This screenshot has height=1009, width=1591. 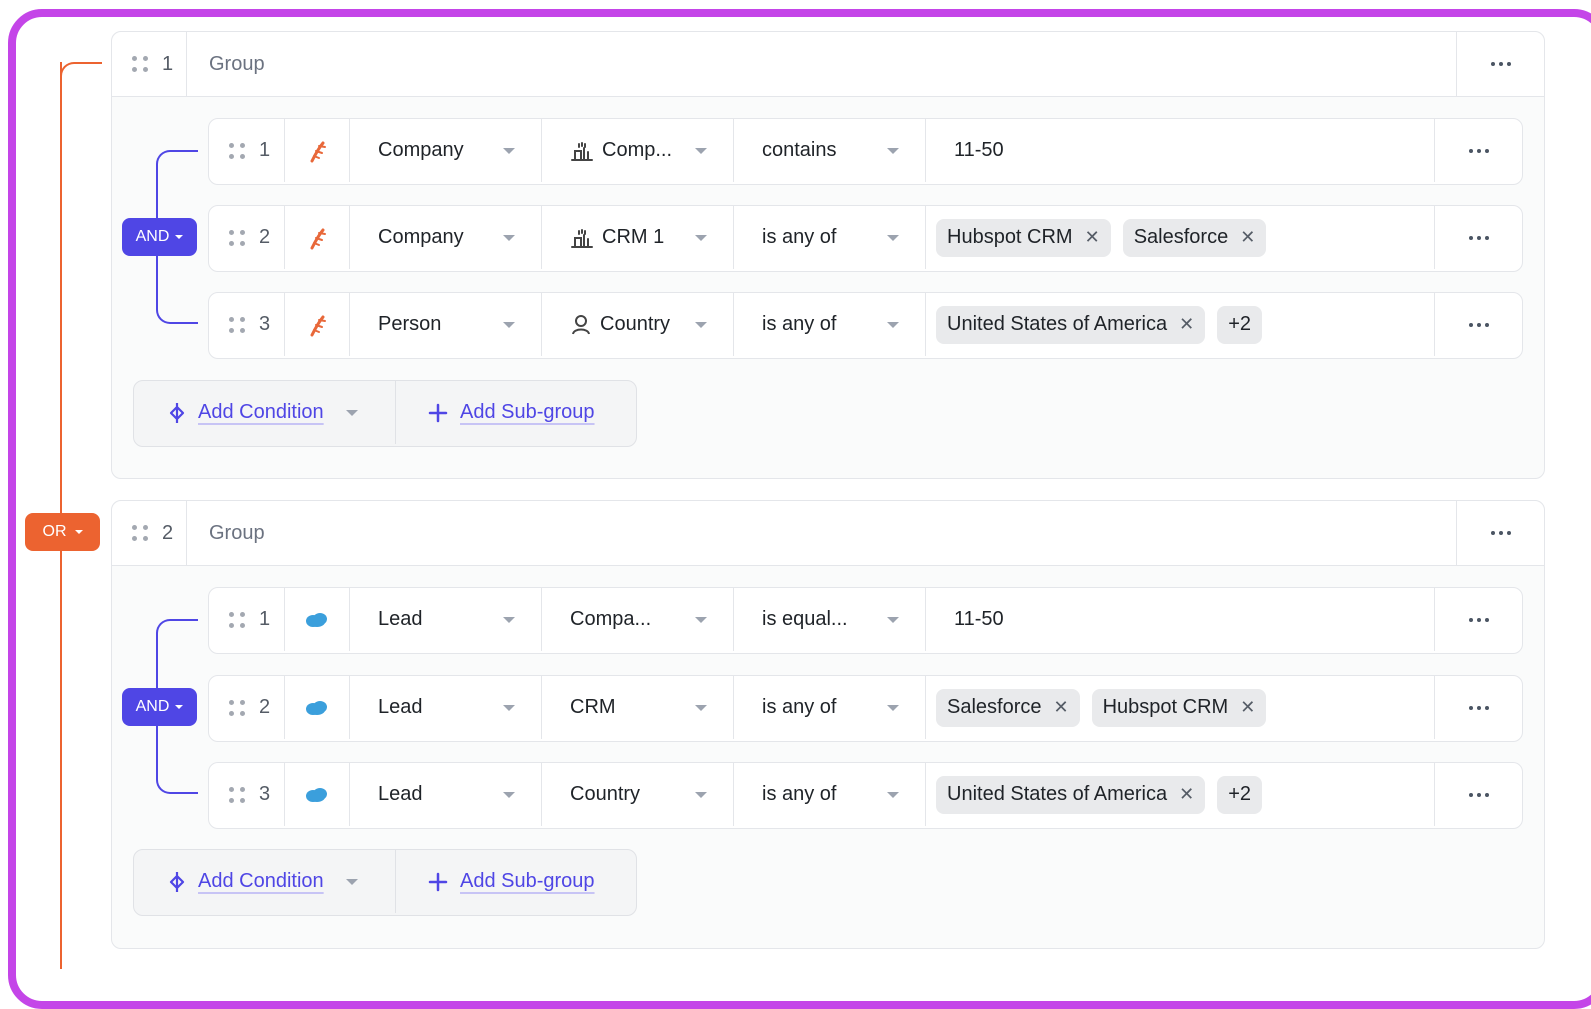 What do you see at coordinates (261, 412) in the screenshot?
I see `add-condition-label: Add Condition` at bounding box center [261, 412].